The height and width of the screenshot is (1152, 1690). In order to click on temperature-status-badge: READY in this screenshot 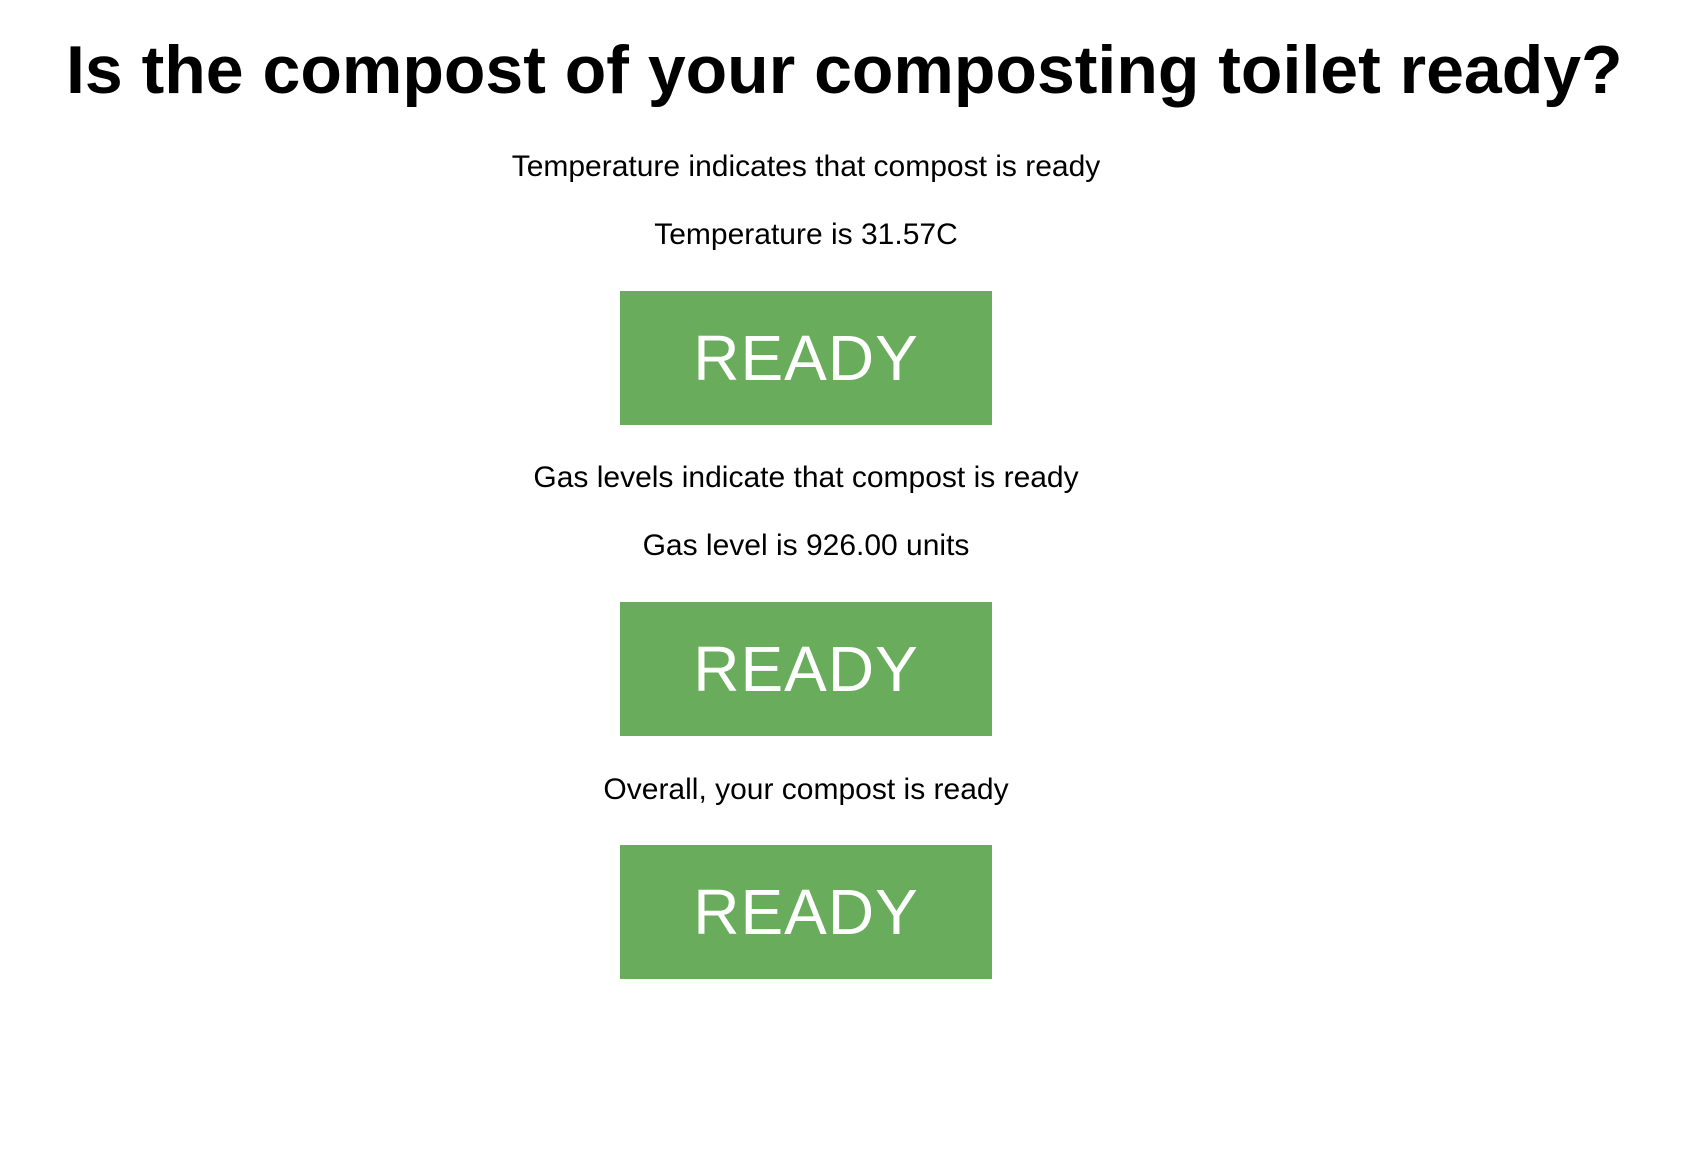, I will do `click(806, 358)`.